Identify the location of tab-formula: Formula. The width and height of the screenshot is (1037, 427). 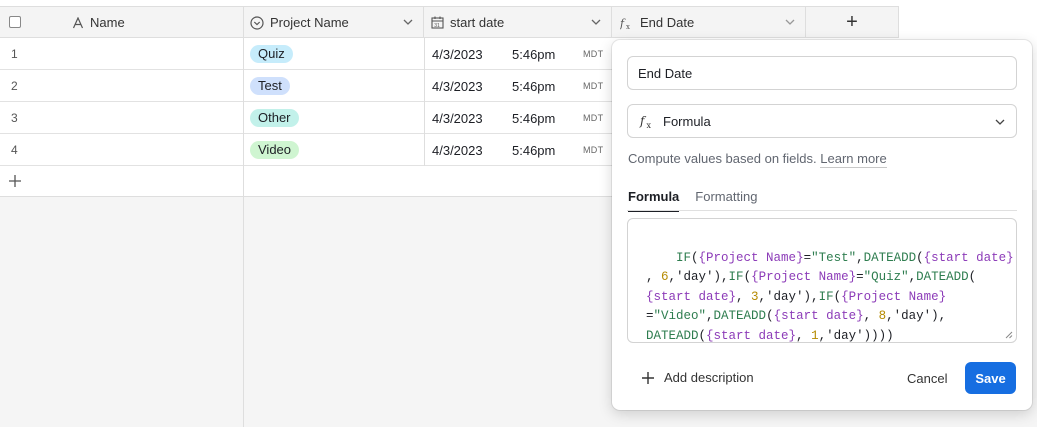
(654, 200).